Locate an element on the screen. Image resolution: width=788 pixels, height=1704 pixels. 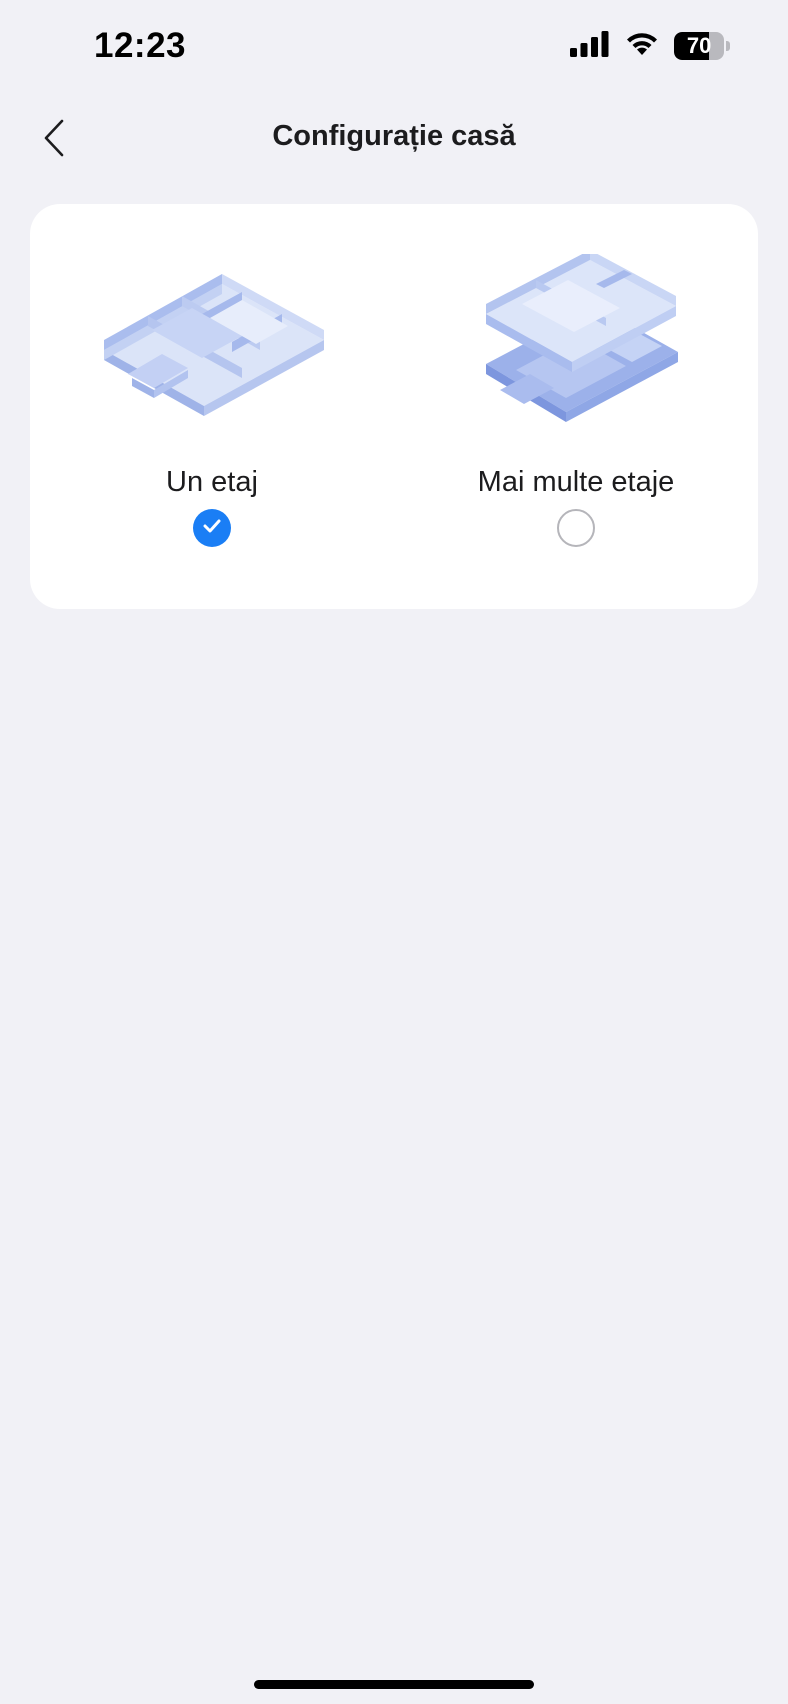
single-floor-plan-illustration is located at coordinates (212, 344).